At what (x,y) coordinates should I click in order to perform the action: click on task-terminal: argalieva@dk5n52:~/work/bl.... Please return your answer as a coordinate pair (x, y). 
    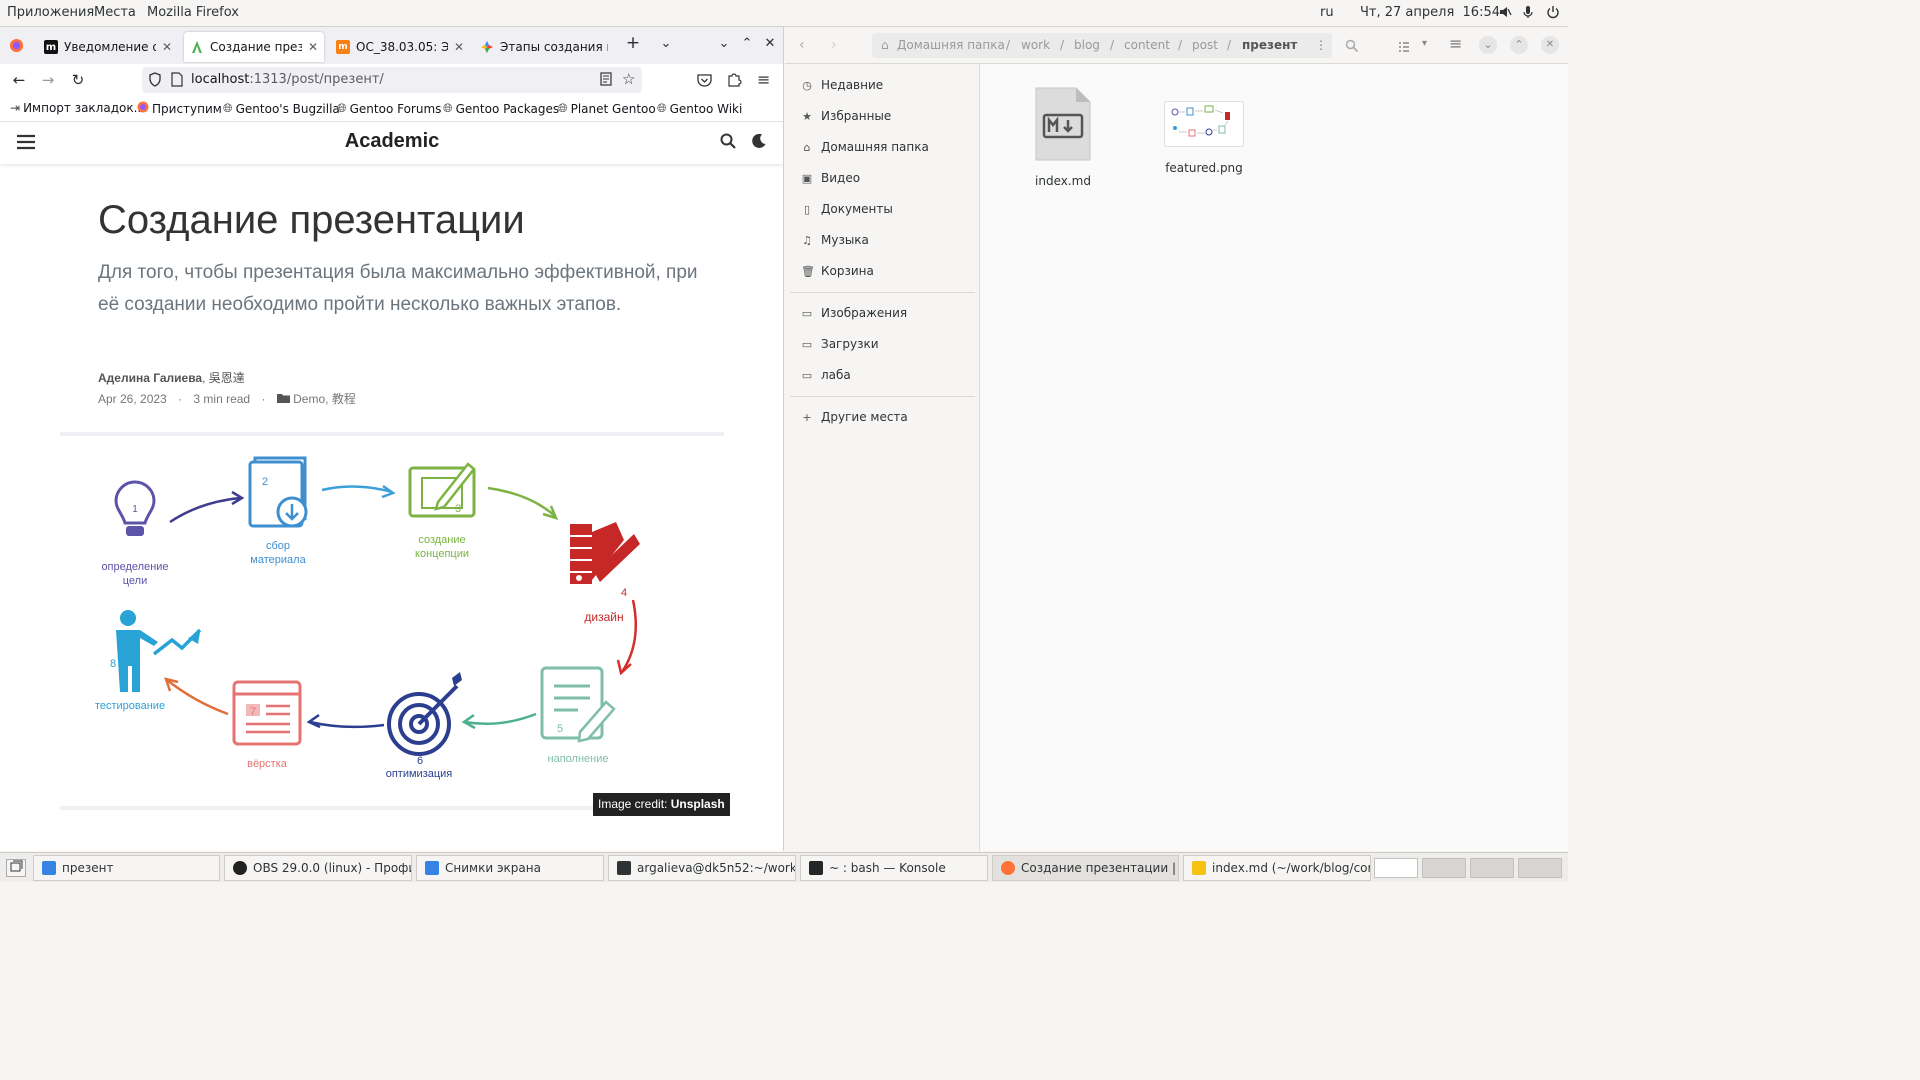
    Looking at the image, I should click on (702, 868).